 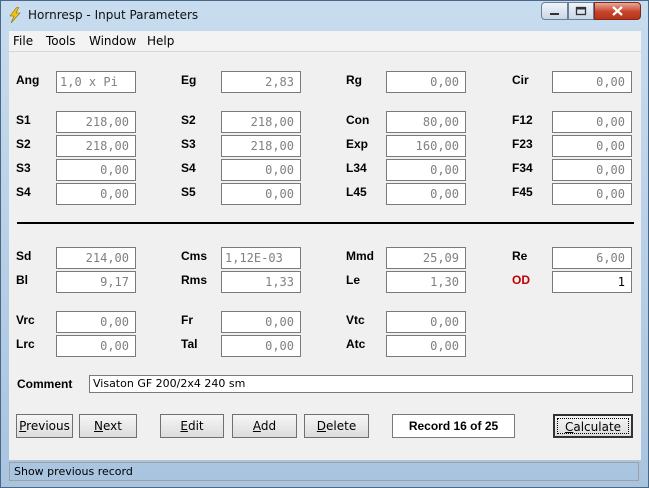 What do you see at coordinates (356, 192) in the screenshot?
I see `param-label-l45: L45` at bounding box center [356, 192].